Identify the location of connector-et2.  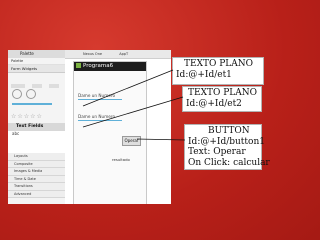
(133, 112).